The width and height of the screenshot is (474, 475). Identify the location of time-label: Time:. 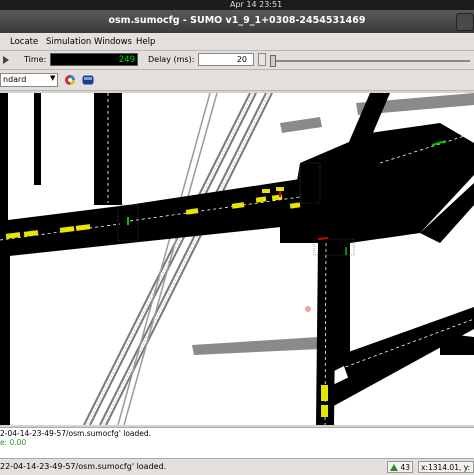
(35, 59).